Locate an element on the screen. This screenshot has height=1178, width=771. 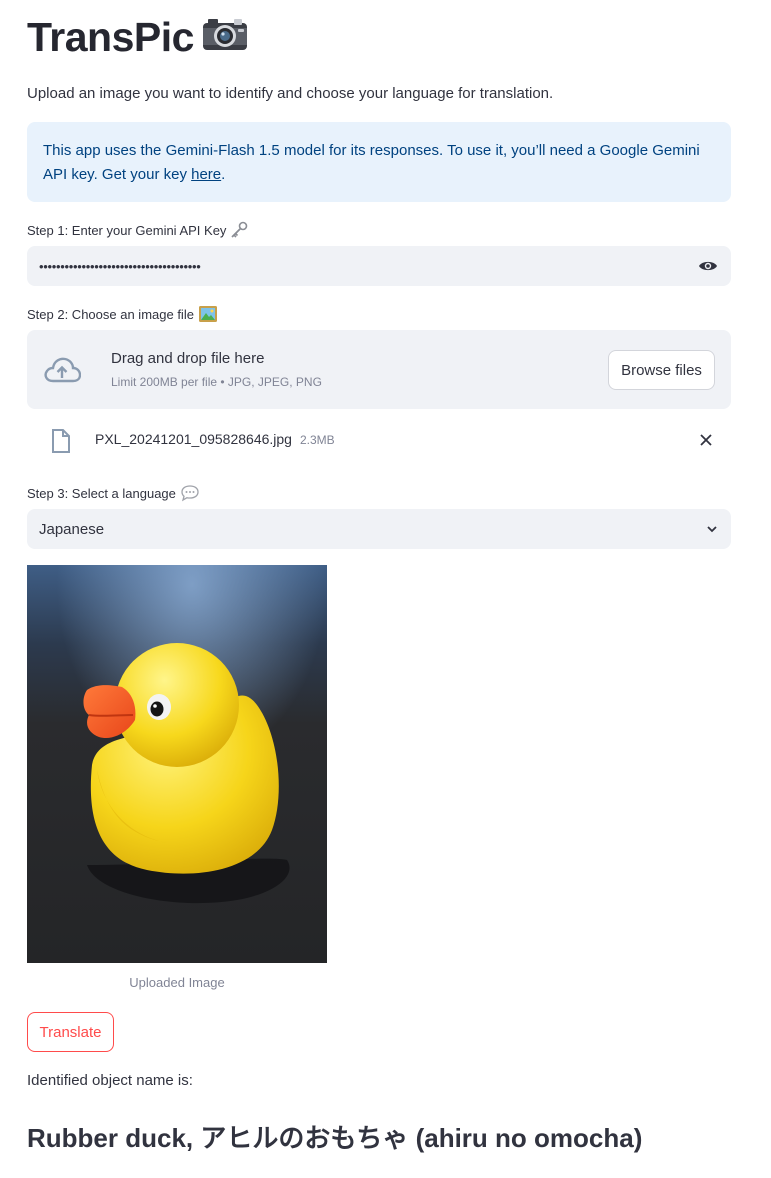
page-title: TransPic is located at coordinates (137, 37).